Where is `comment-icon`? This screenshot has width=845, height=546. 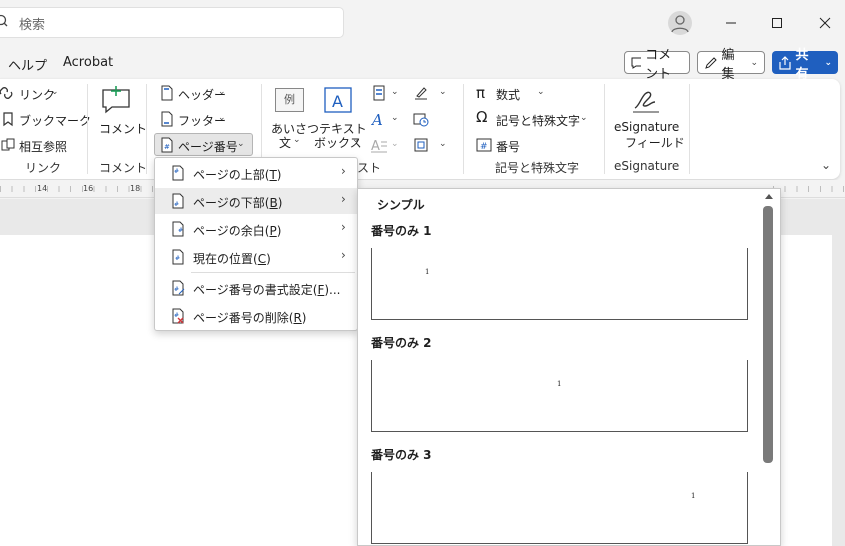
comment-icon is located at coordinates (636, 63).